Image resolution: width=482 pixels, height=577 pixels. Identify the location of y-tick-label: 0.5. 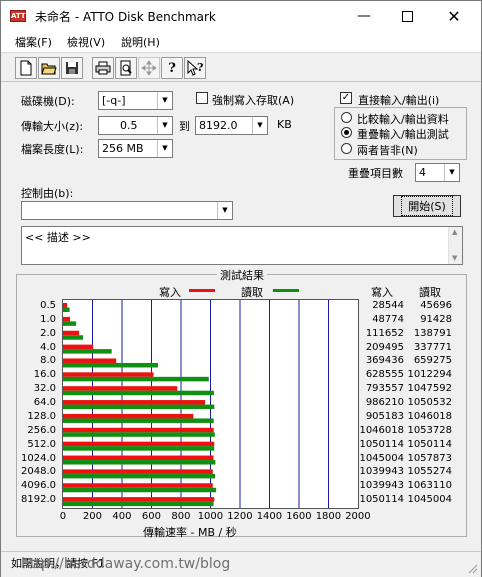
(48, 305).